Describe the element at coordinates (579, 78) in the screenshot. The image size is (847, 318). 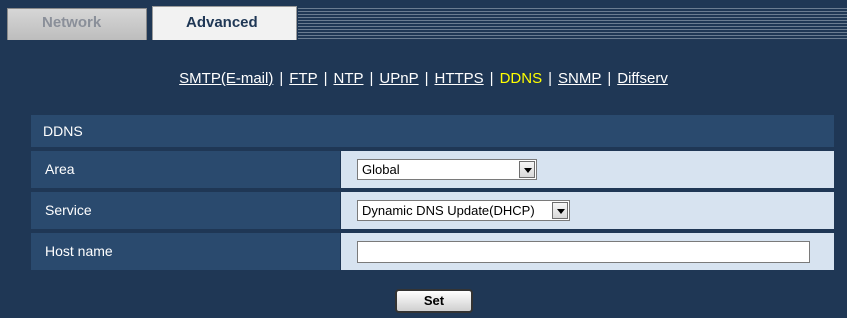
I see `nav-link-snmp: SNMP` at that location.